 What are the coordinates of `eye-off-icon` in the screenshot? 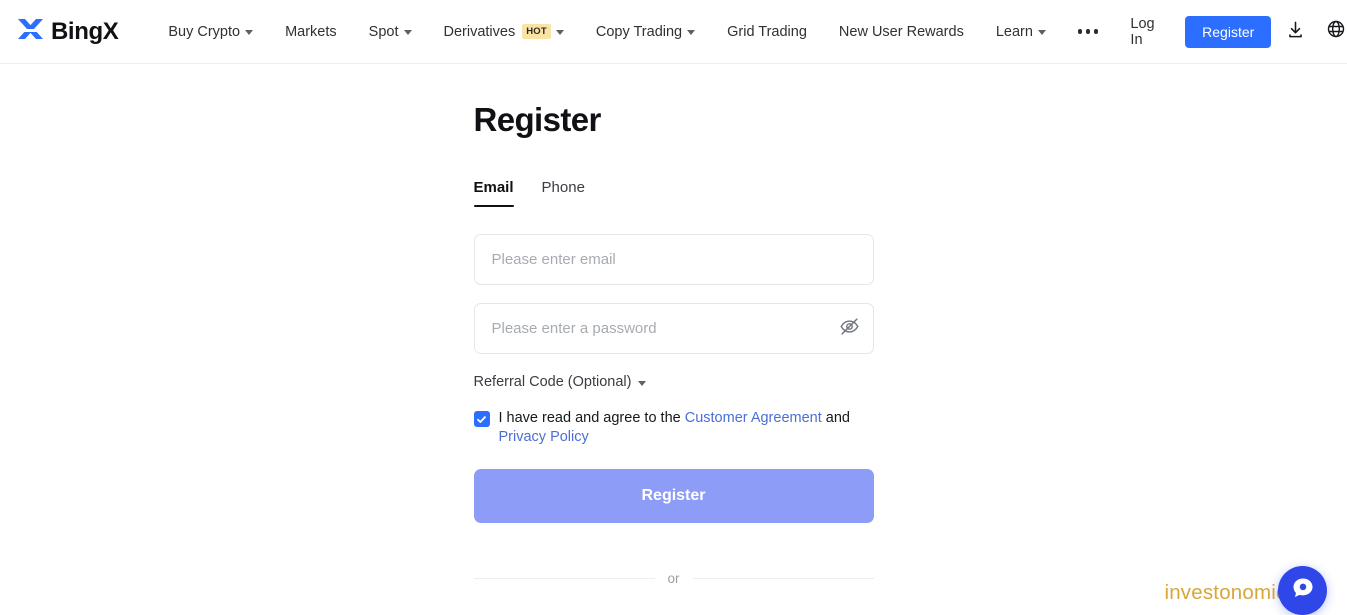 It's located at (849, 329).